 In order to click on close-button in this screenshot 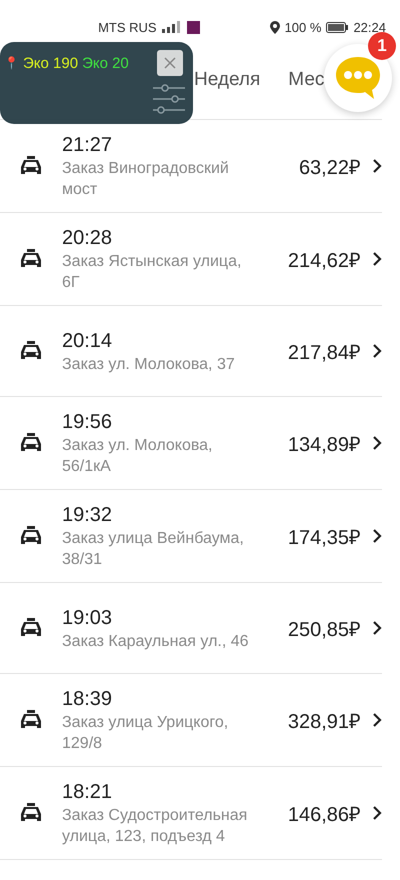, I will do `click(170, 63)`.